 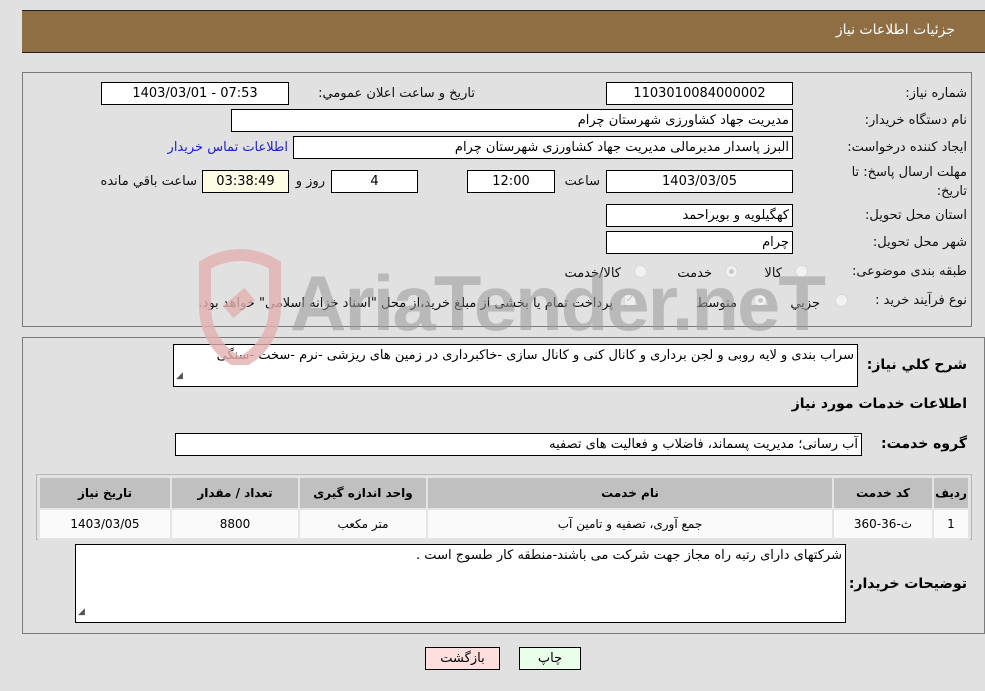 What do you see at coordinates (919, 242) in the screenshot?
I see `city-label: شهر محل تحویل:` at bounding box center [919, 242].